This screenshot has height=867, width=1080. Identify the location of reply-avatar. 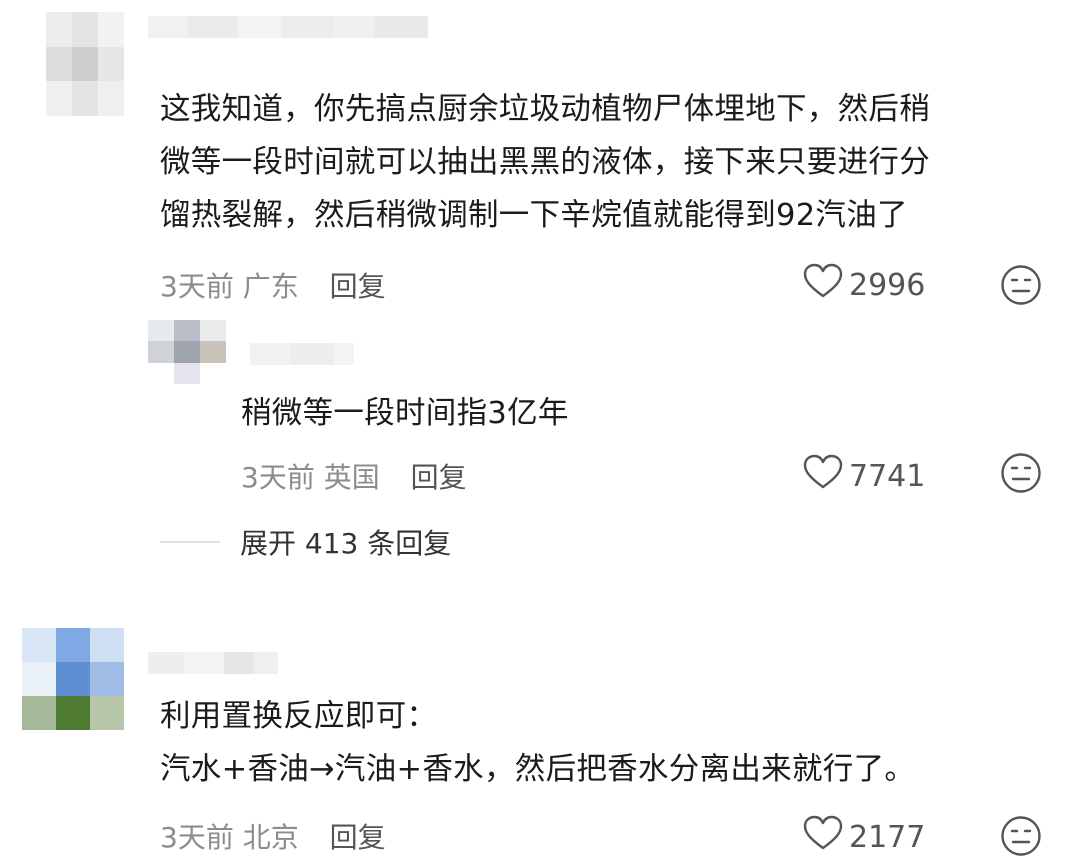
(187, 352).